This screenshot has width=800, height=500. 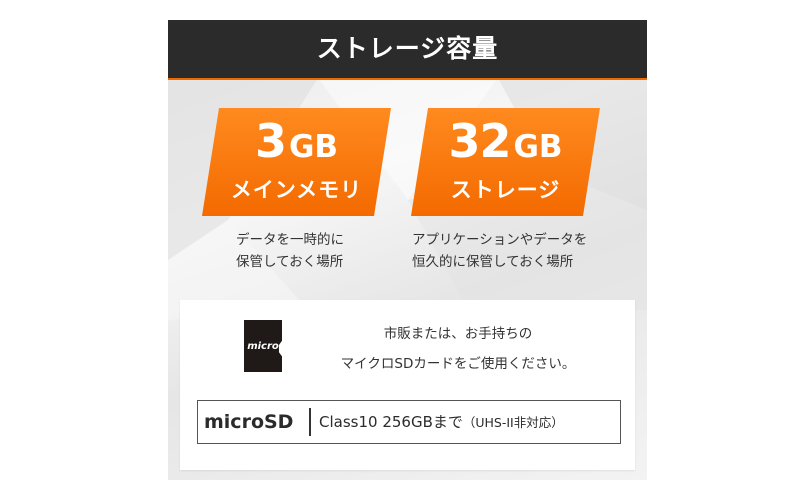 What do you see at coordinates (458, 334) in the screenshot?
I see `microsd-message-line: 市販または、お手持ちの` at bounding box center [458, 334].